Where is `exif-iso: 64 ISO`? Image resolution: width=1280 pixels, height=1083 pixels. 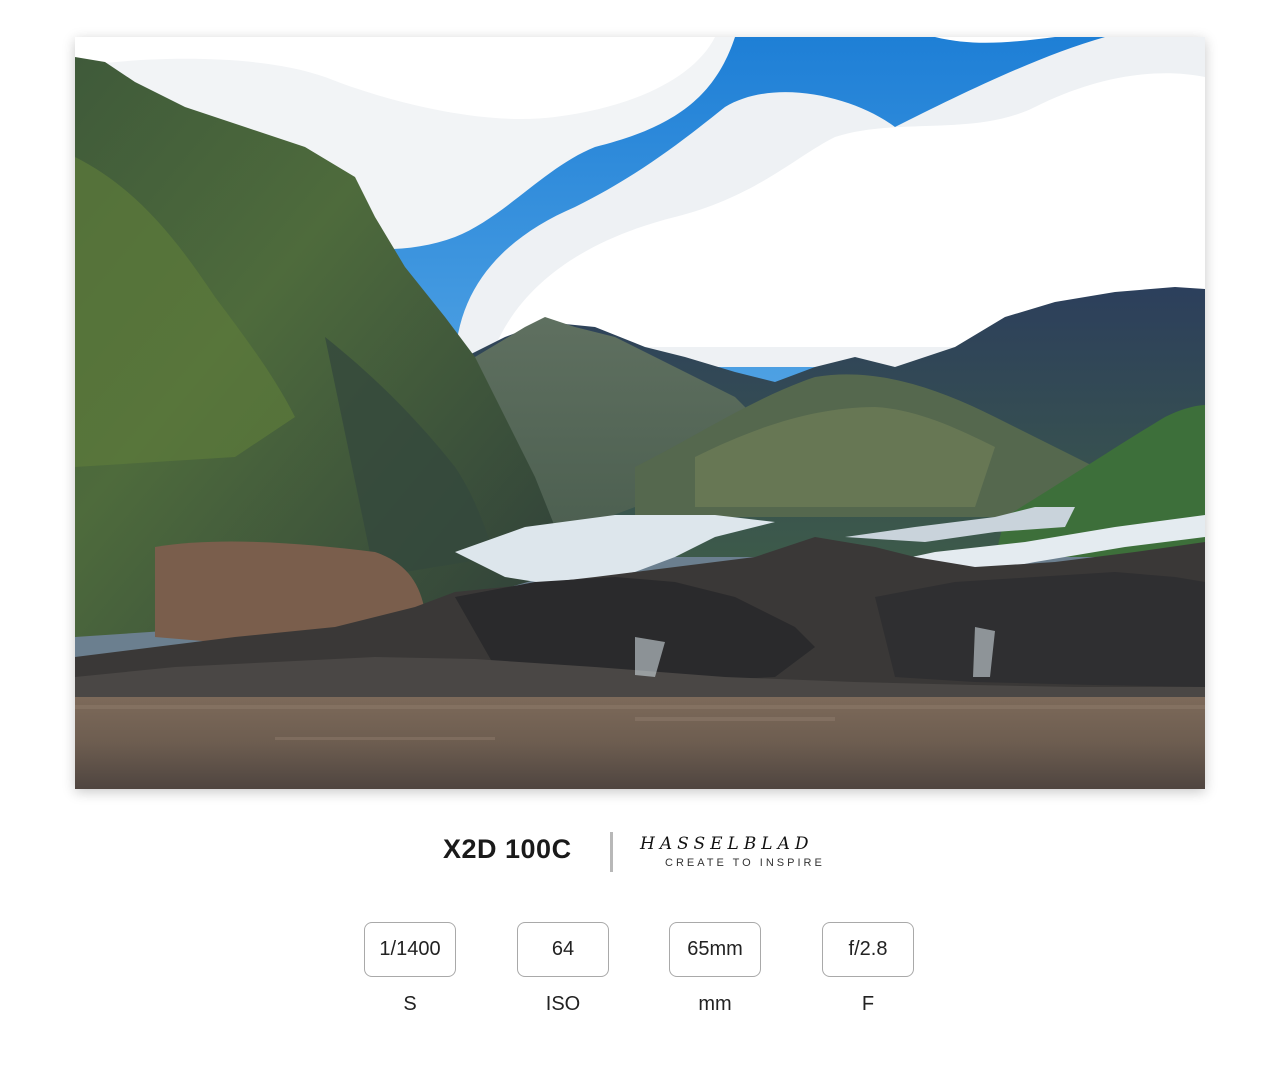
exif-iso: 64 ISO is located at coordinates (563, 969).